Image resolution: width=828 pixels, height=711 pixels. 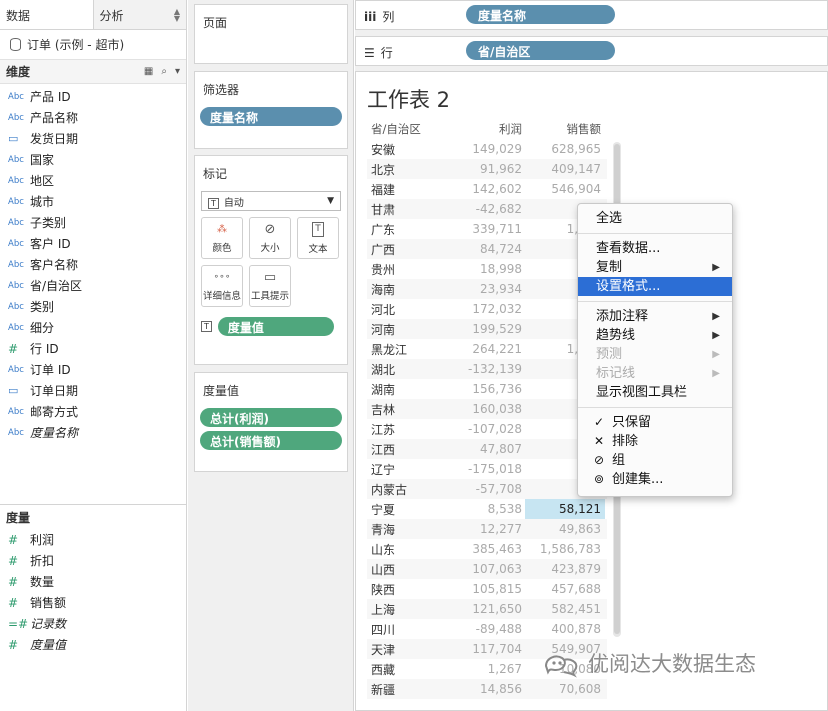 I want to click on province-cell: 福建, so click(x=411, y=189).